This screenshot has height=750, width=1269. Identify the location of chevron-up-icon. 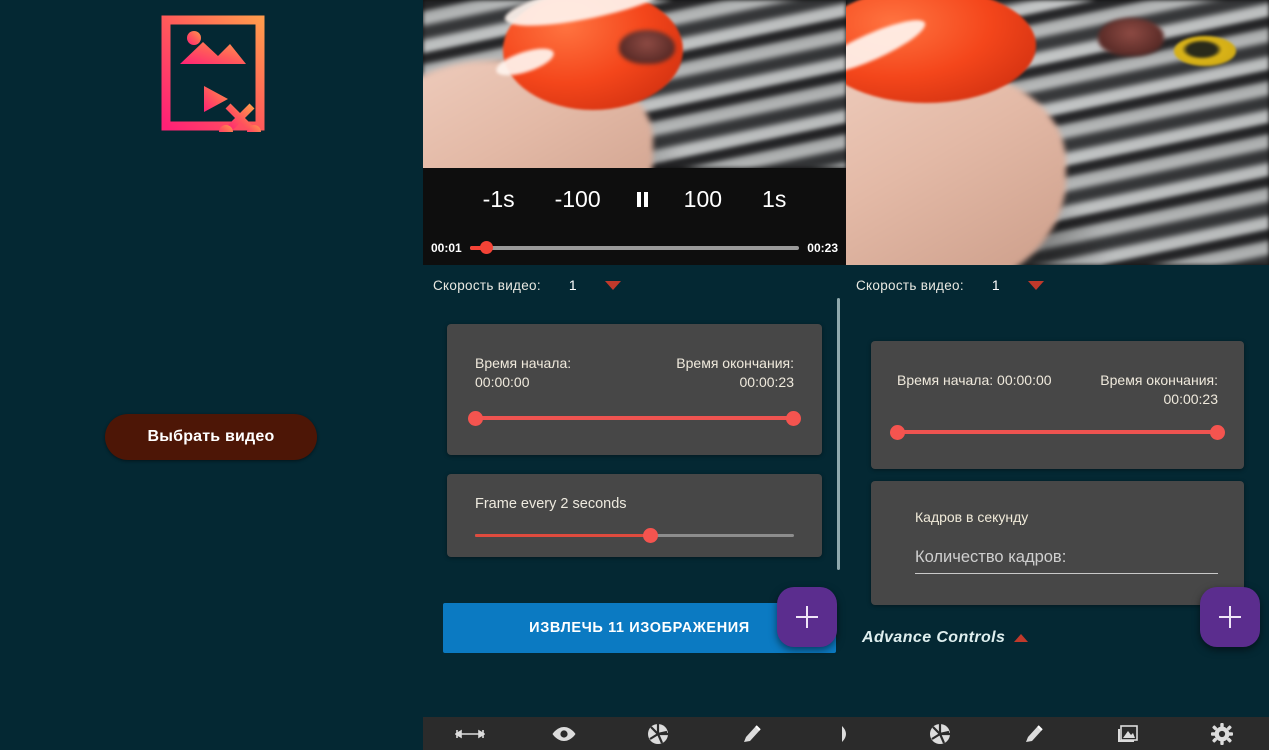
(1021, 638).